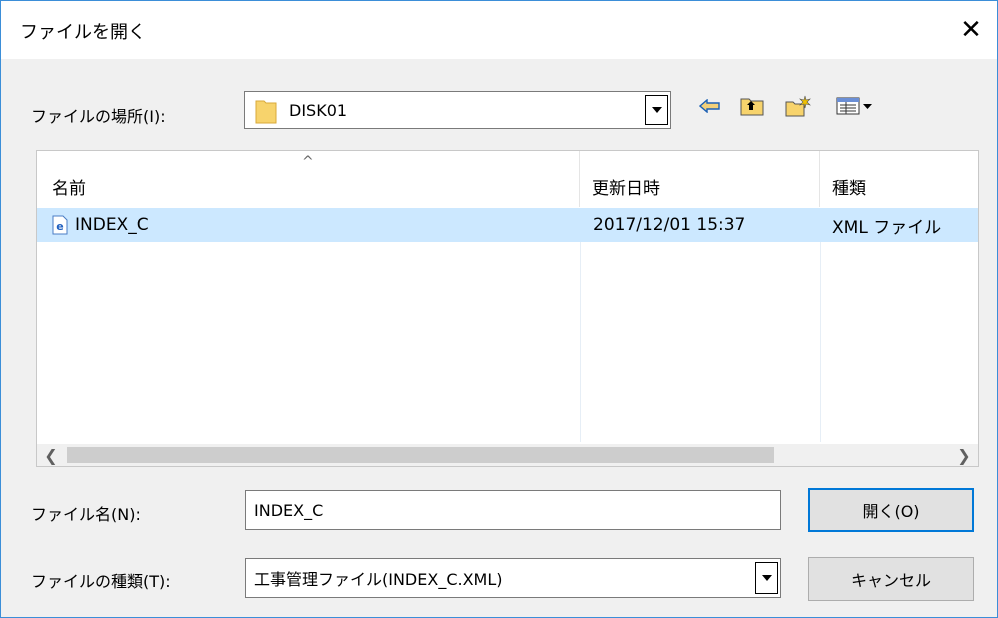 The height and width of the screenshot is (618, 998). What do you see at coordinates (887, 227) in the screenshot?
I see `file-type-cell: XML ファイル` at bounding box center [887, 227].